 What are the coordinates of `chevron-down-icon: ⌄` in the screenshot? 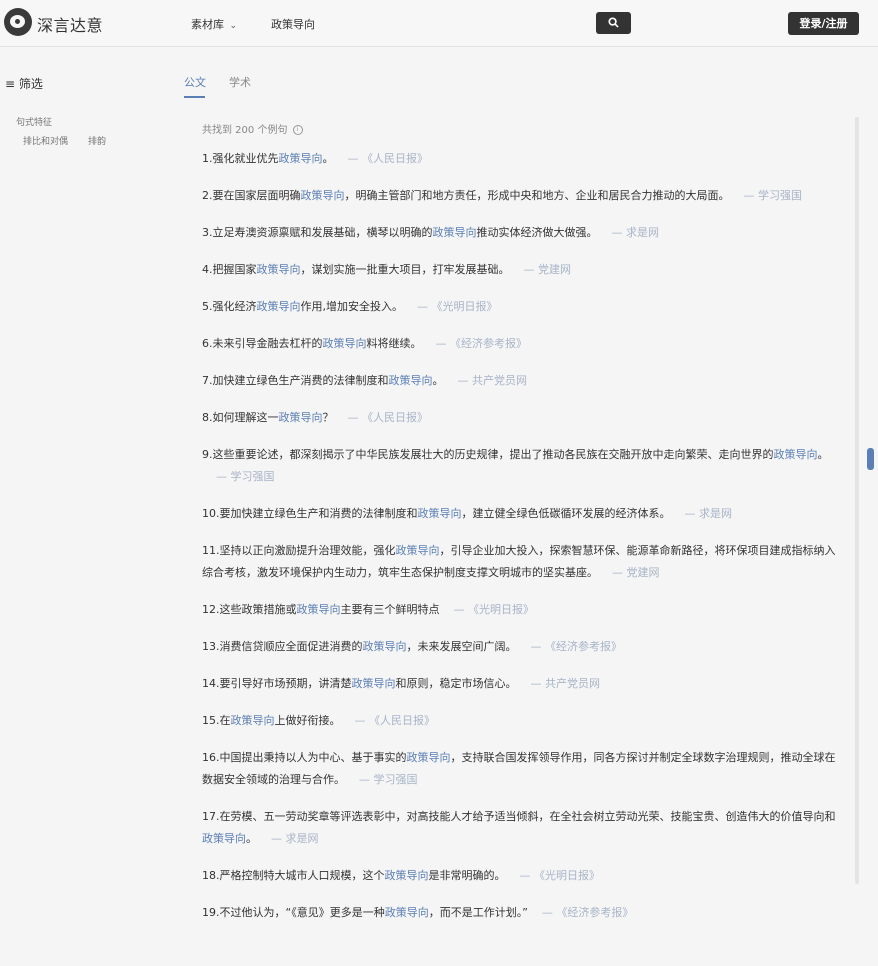 It's located at (233, 26).